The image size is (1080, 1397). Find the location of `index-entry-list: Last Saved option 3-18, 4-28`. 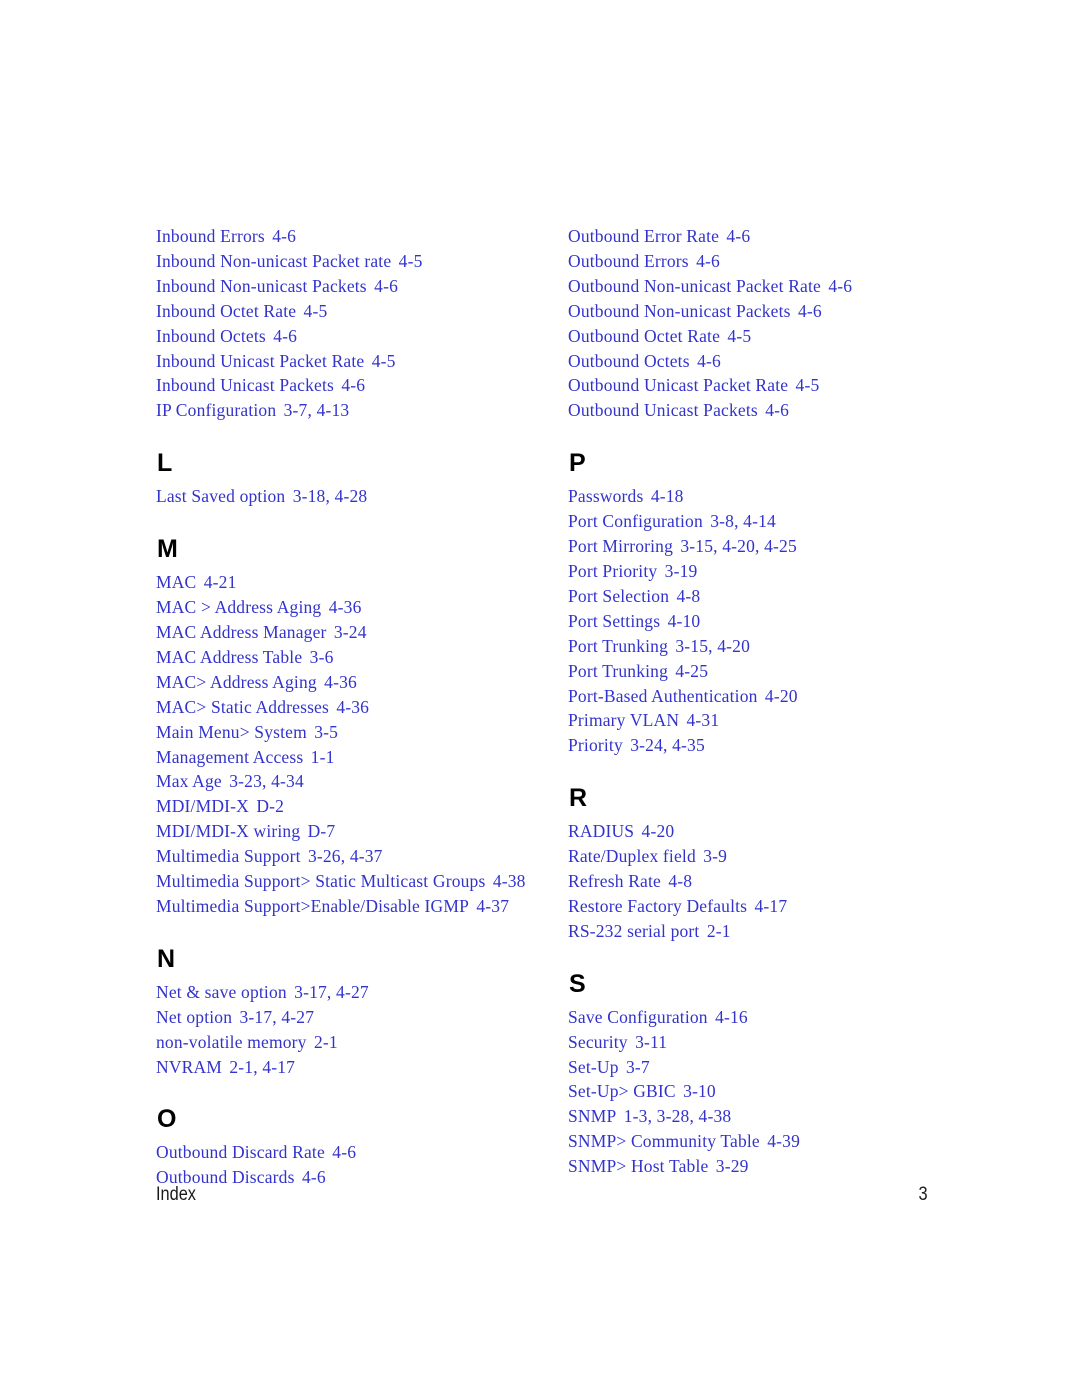

index-entry-list: Last Saved option 3-18, 4-28 is located at coordinates (351, 496).